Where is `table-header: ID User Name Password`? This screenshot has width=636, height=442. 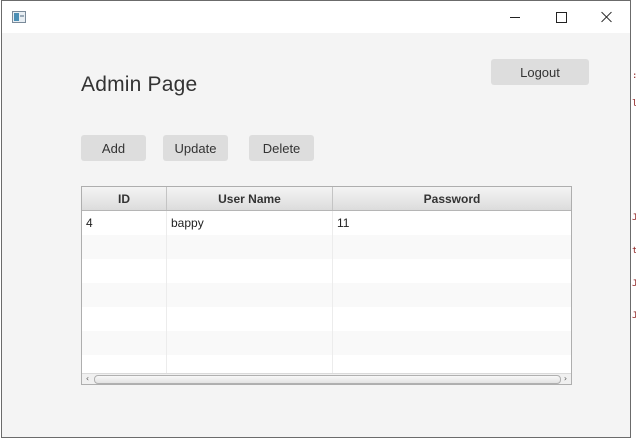 table-header: ID User Name Password is located at coordinates (326, 199).